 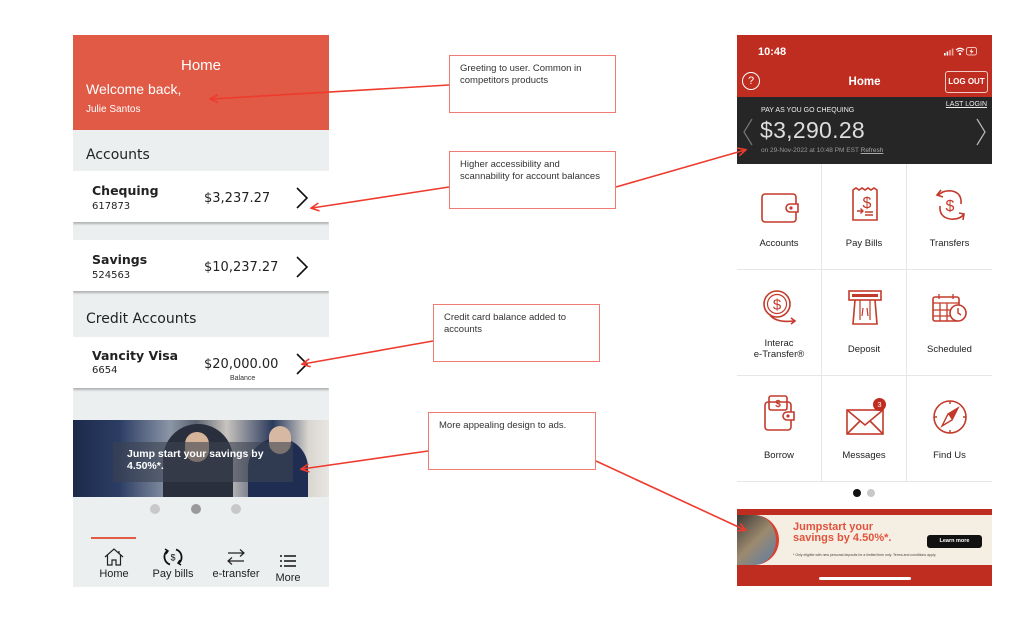 What do you see at coordinates (125, 190) in the screenshot?
I see `account-name: Chequing` at bounding box center [125, 190].